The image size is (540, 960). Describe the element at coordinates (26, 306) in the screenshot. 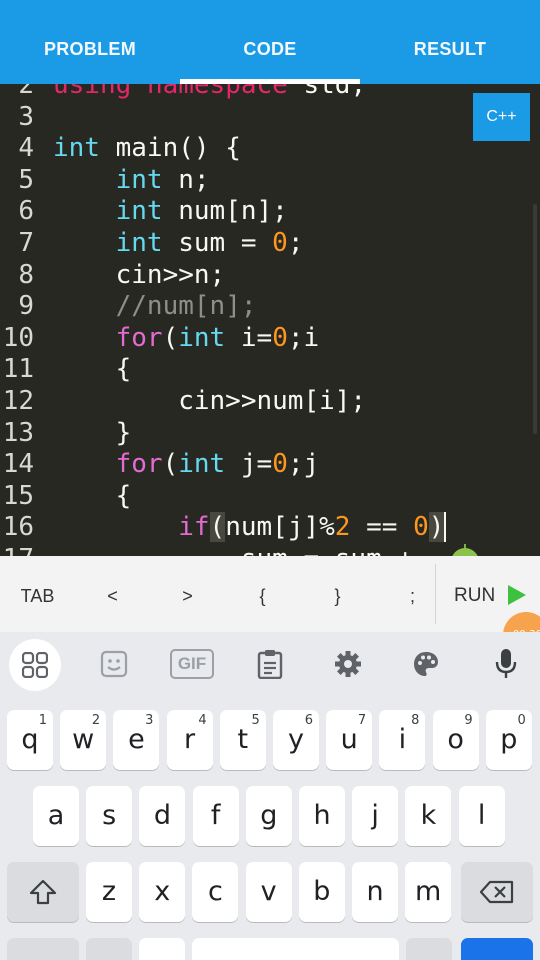

I see `line-number: 9` at that location.